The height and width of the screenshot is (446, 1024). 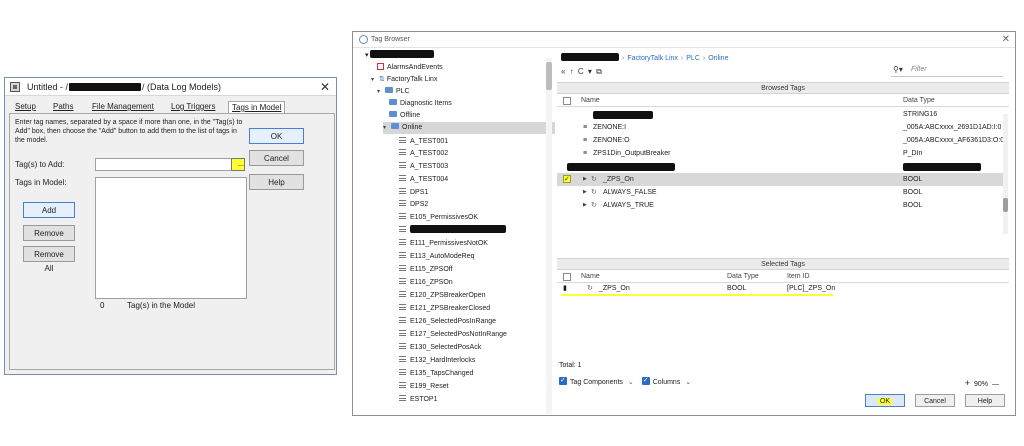 I want to click on tag-browser-cancel-button: Cancel, so click(x=935, y=400).